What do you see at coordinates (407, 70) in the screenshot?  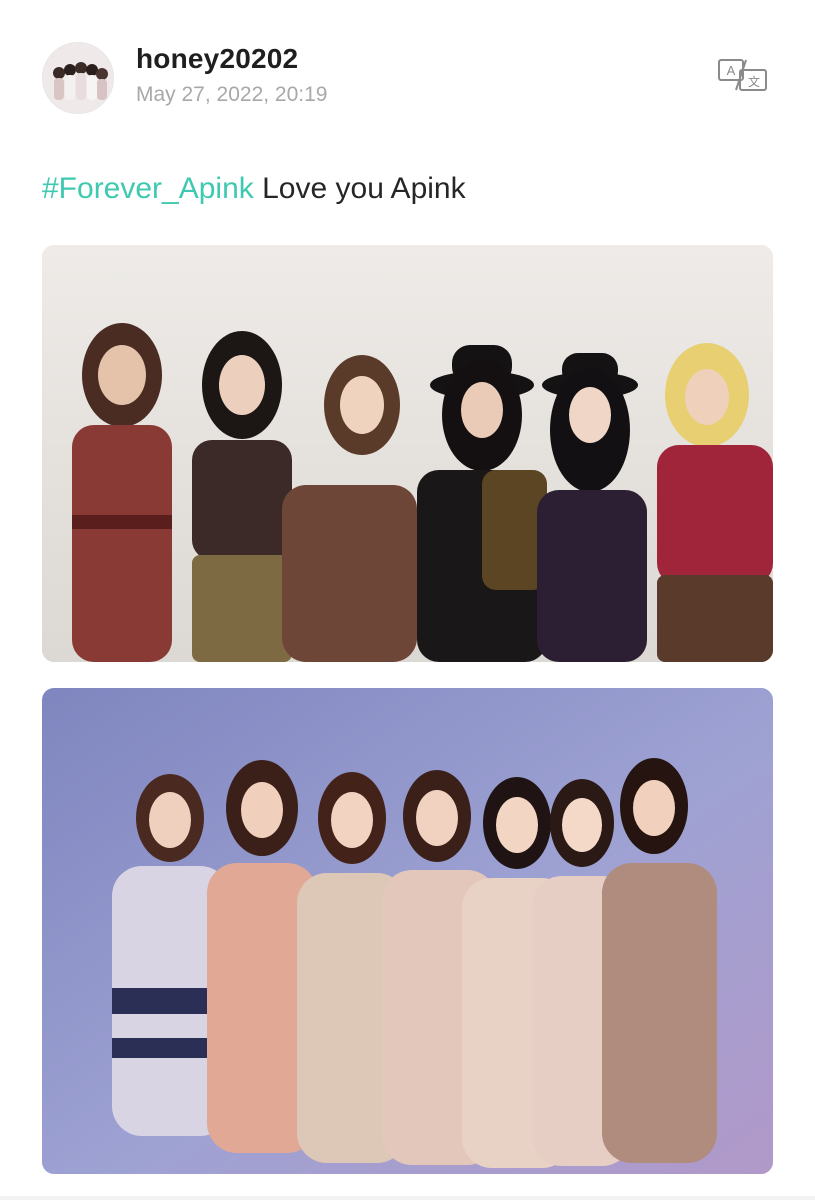 I see `post-header: honey20202 May 27, 2022, 20:19 A 文` at bounding box center [407, 70].